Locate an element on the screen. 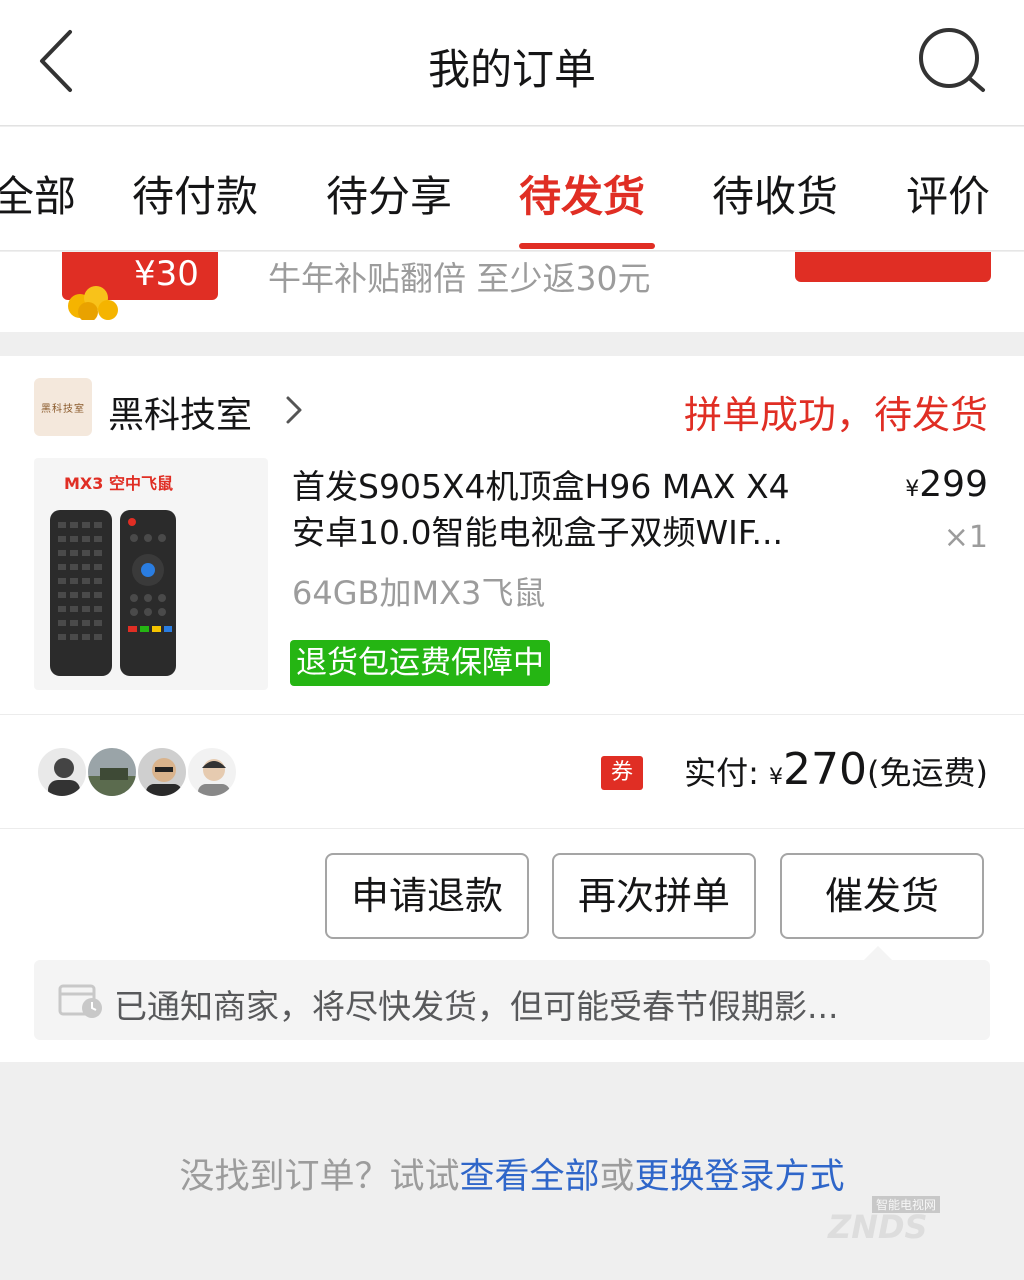  tab-pending-receipt: 待收货 is located at coordinates (775, 193).